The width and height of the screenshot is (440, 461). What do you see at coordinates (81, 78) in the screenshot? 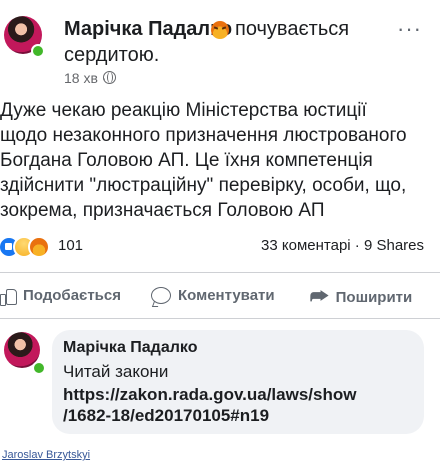
I see `time-label: 18 хв` at bounding box center [81, 78].